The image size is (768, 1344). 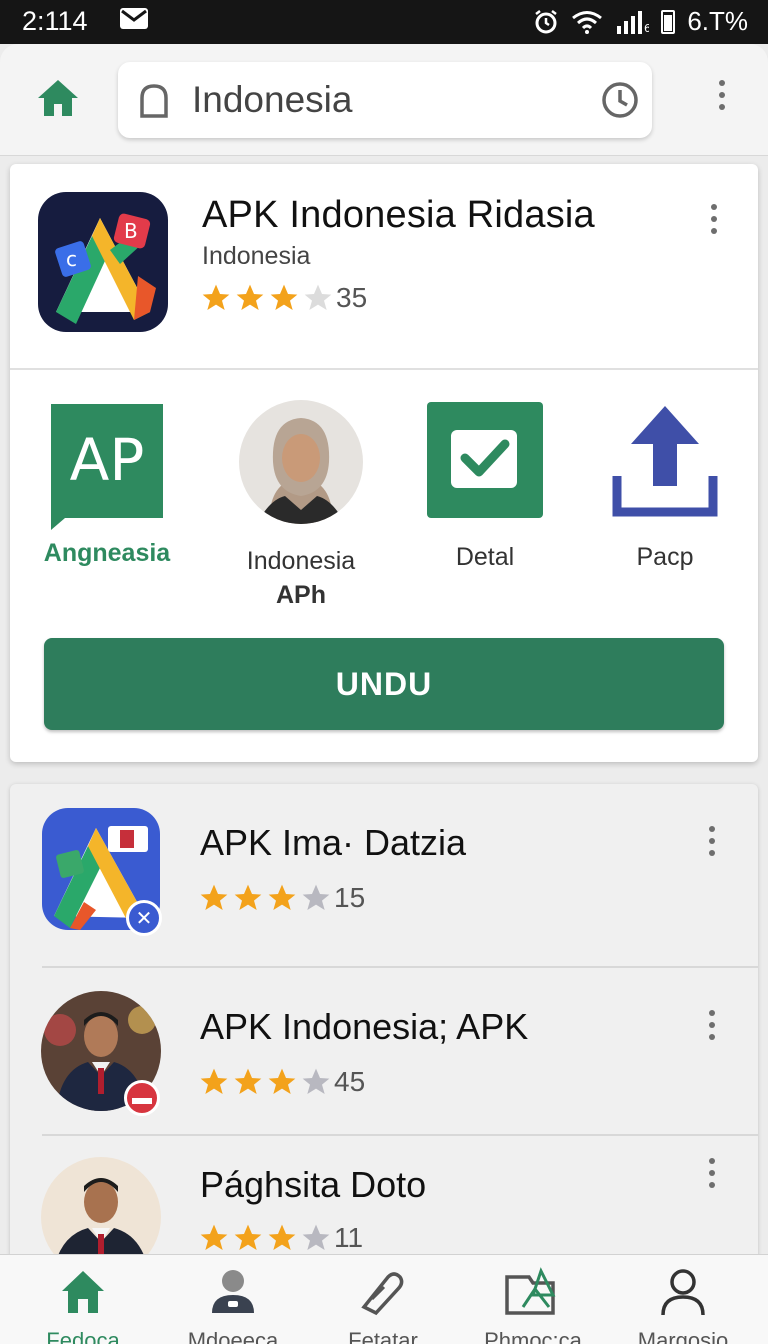 I want to click on svg-text: c, so click(x=71, y=259).